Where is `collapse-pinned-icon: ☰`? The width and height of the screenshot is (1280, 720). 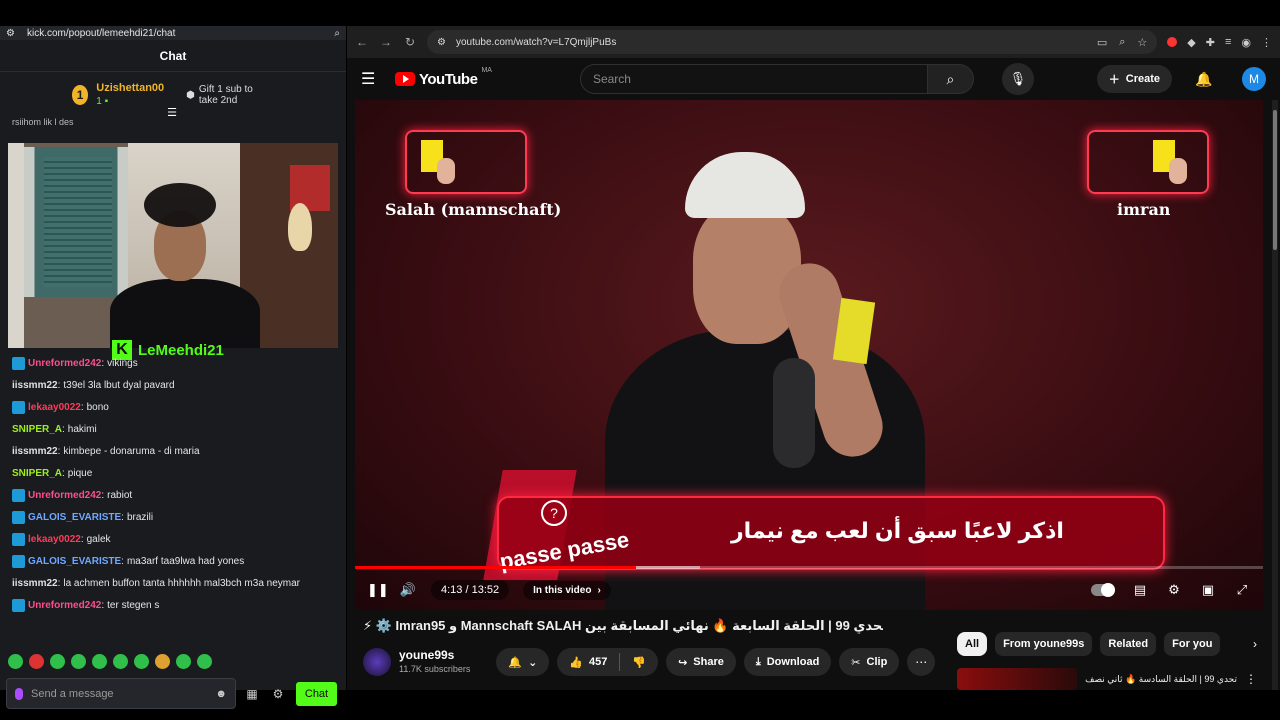 collapse-pinned-icon: ☰ is located at coordinates (172, 112).